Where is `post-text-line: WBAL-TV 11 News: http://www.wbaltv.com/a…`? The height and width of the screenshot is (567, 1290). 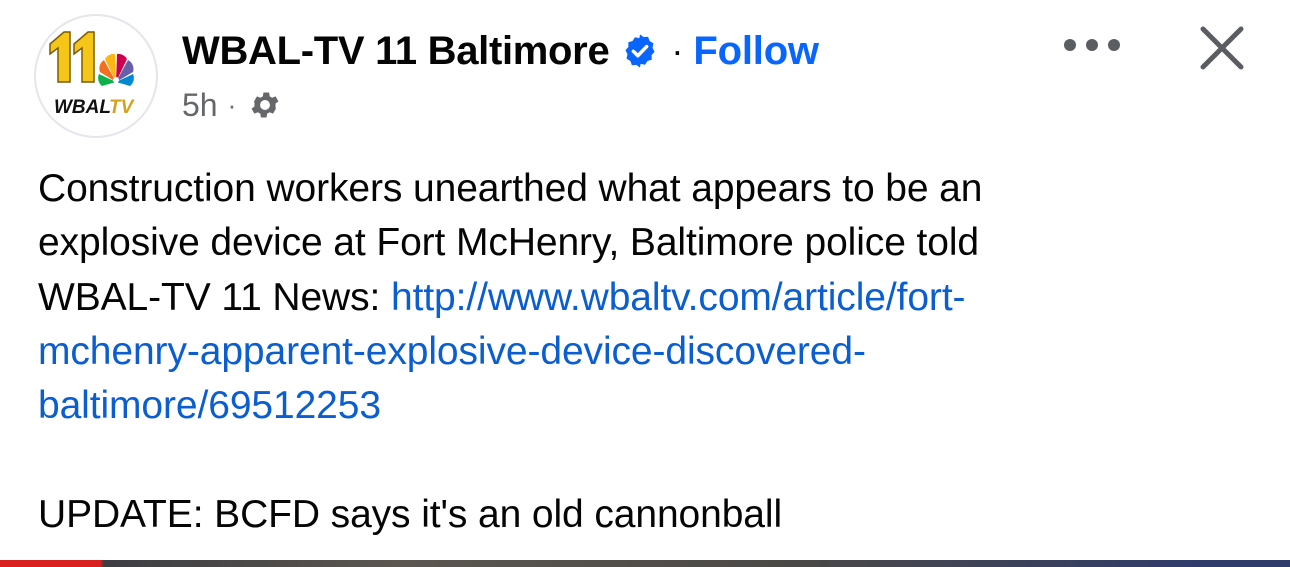 post-text-line: WBAL-TV 11 News: http://www.wbaltv.com/a… is located at coordinates (648, 298).